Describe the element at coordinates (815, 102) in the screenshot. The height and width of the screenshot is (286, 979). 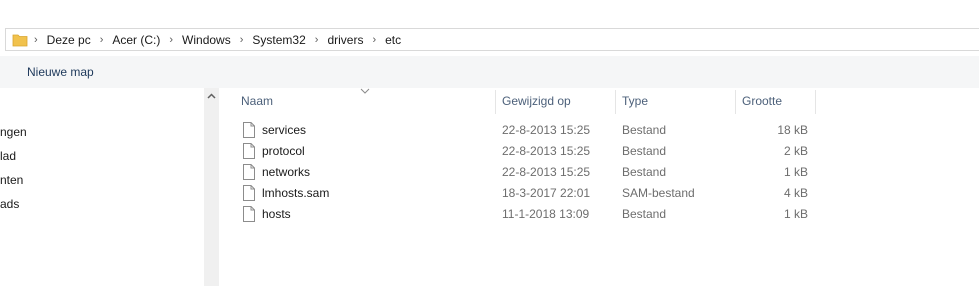
I see `column-divider` at that location.